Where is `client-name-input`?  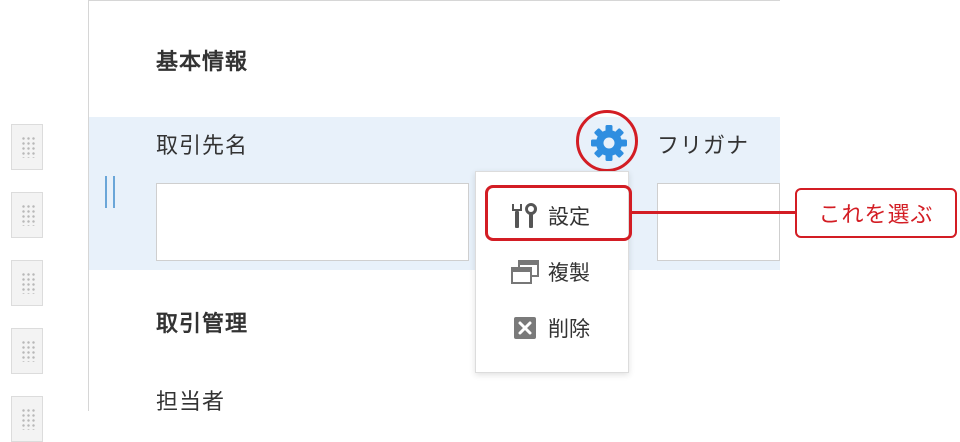
client-name-input is located at coordinates (312, 222).